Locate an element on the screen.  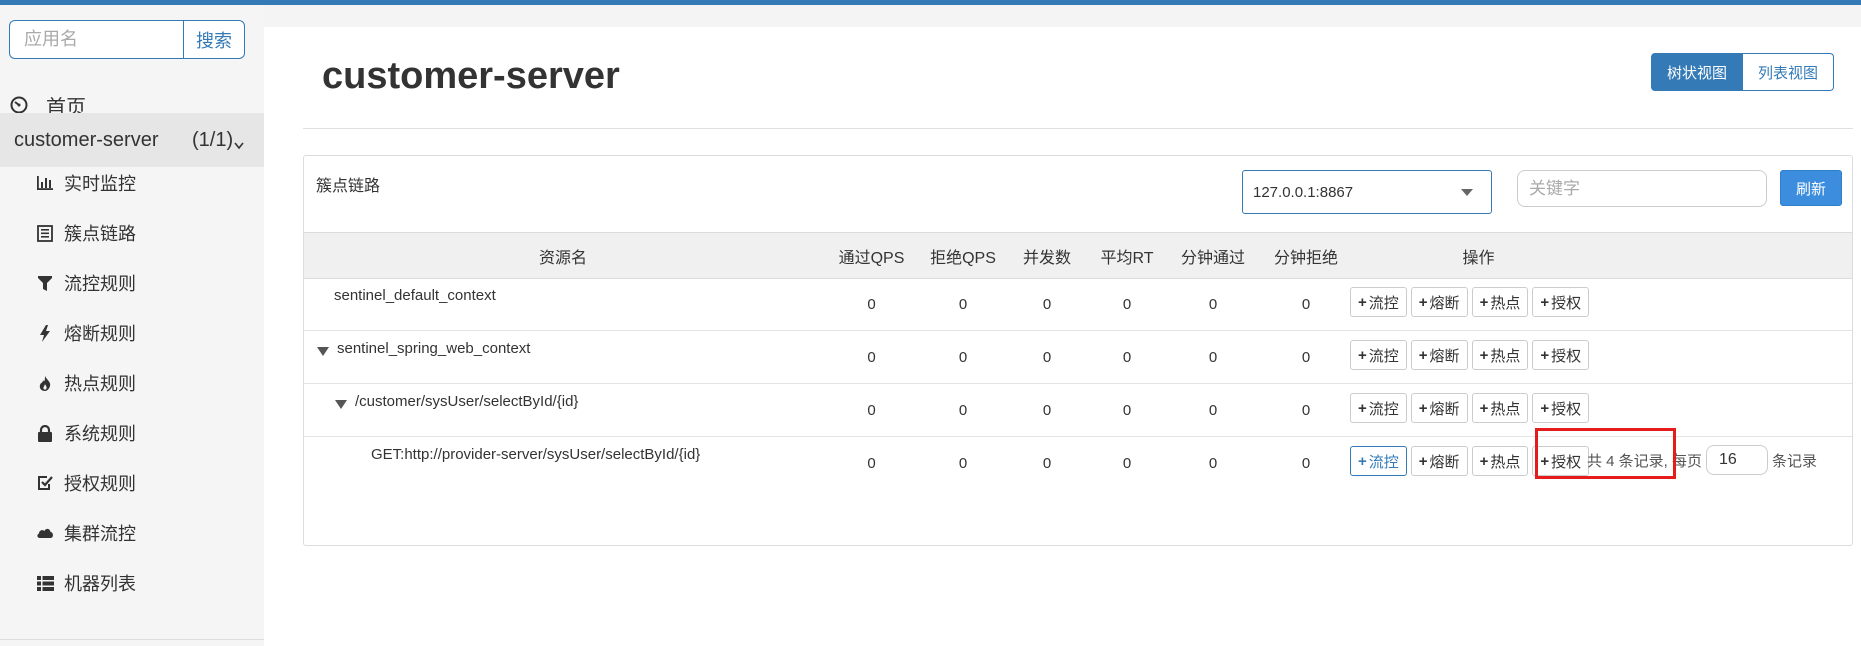
chevron-down-icon is located at coordinates (239, 144).